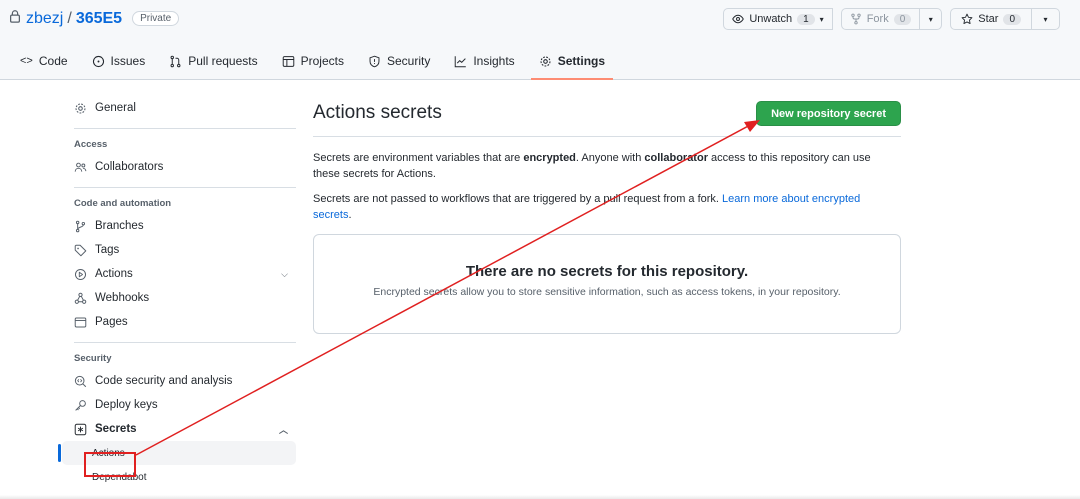 The image size is (1080, 499). Describe the element at coordinates (179, 167) in the screenshot. I see `sidebar-item-collaborators: Collaborators` at that location.